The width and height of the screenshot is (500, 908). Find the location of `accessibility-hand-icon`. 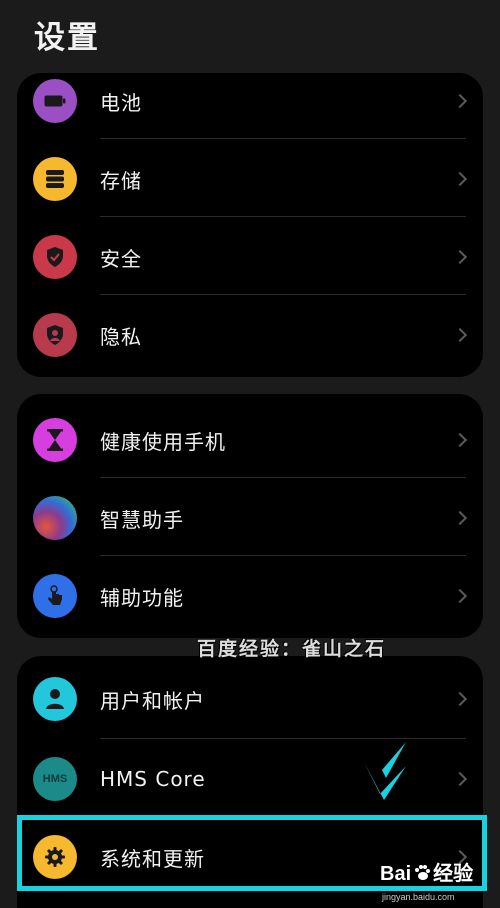

accessibility-hand-icon is located at coordinates (55, 596).